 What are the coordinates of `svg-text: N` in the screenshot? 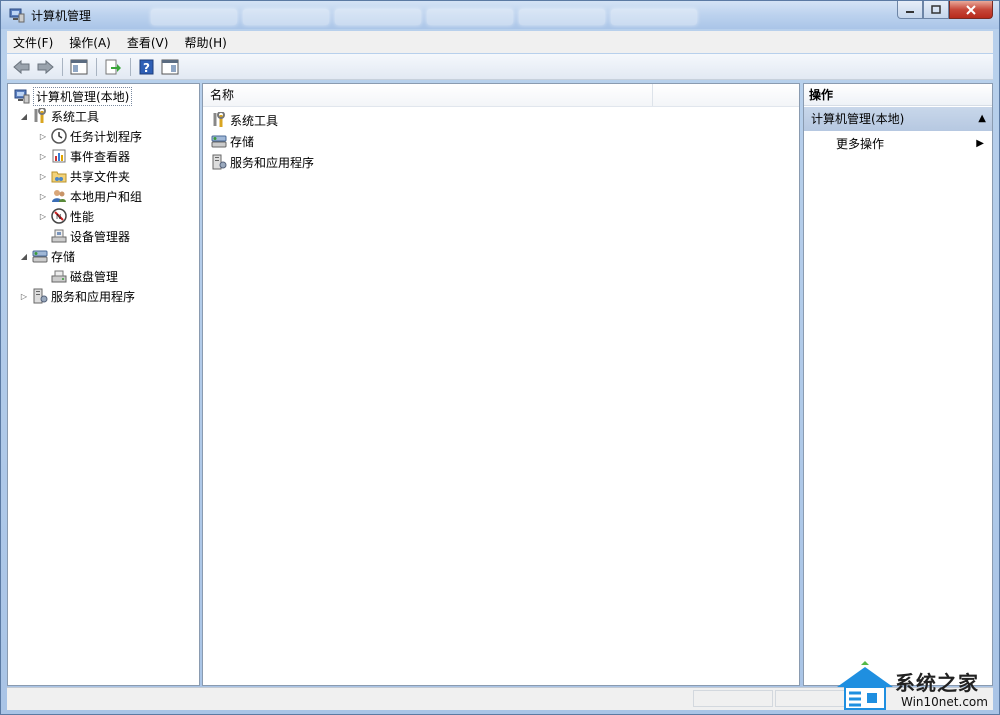 It's located at (58, 217).